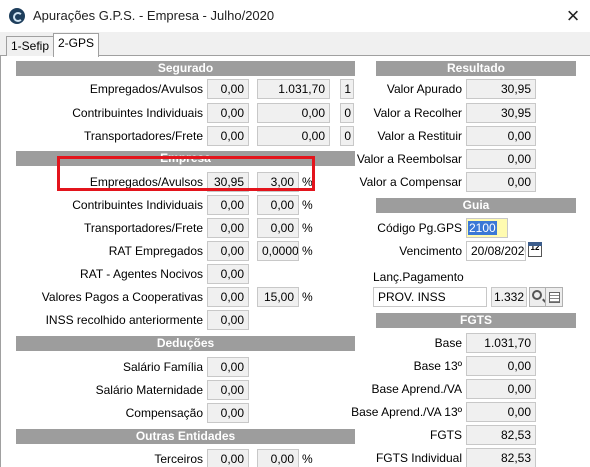 The image size is (590, 467). I want to click on valor-apurado-label: Valor Apurado, so click(424, 89).